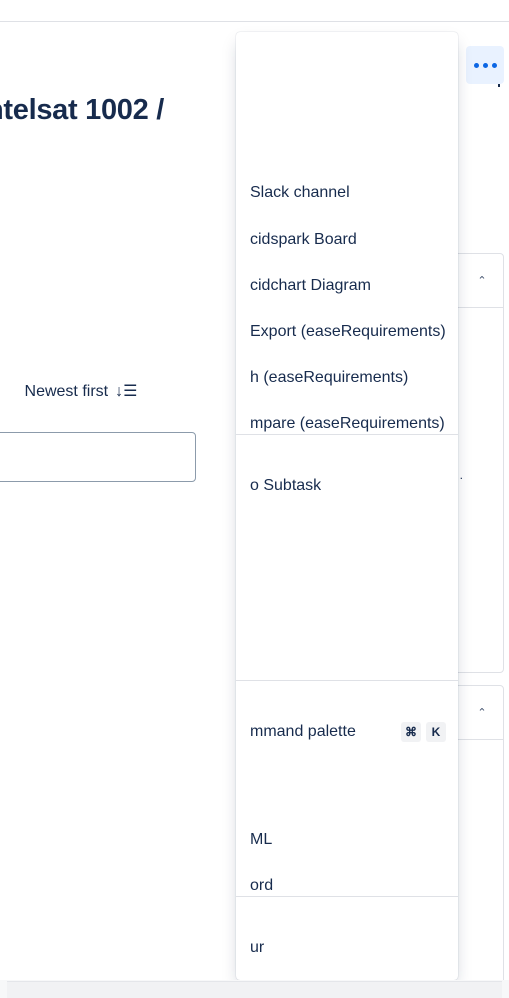 The height and width of the screenshot is (998, 509). I want to click on top-nav-divider, so click(254, 21).